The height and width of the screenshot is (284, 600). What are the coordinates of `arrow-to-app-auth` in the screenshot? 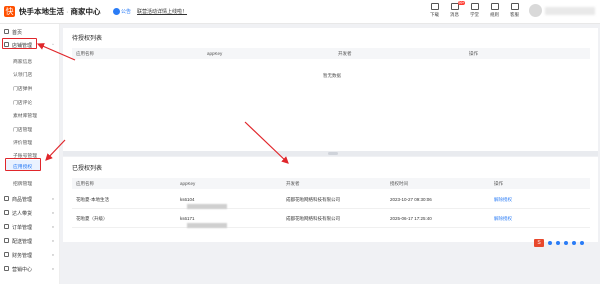 It's located at (55, 150).